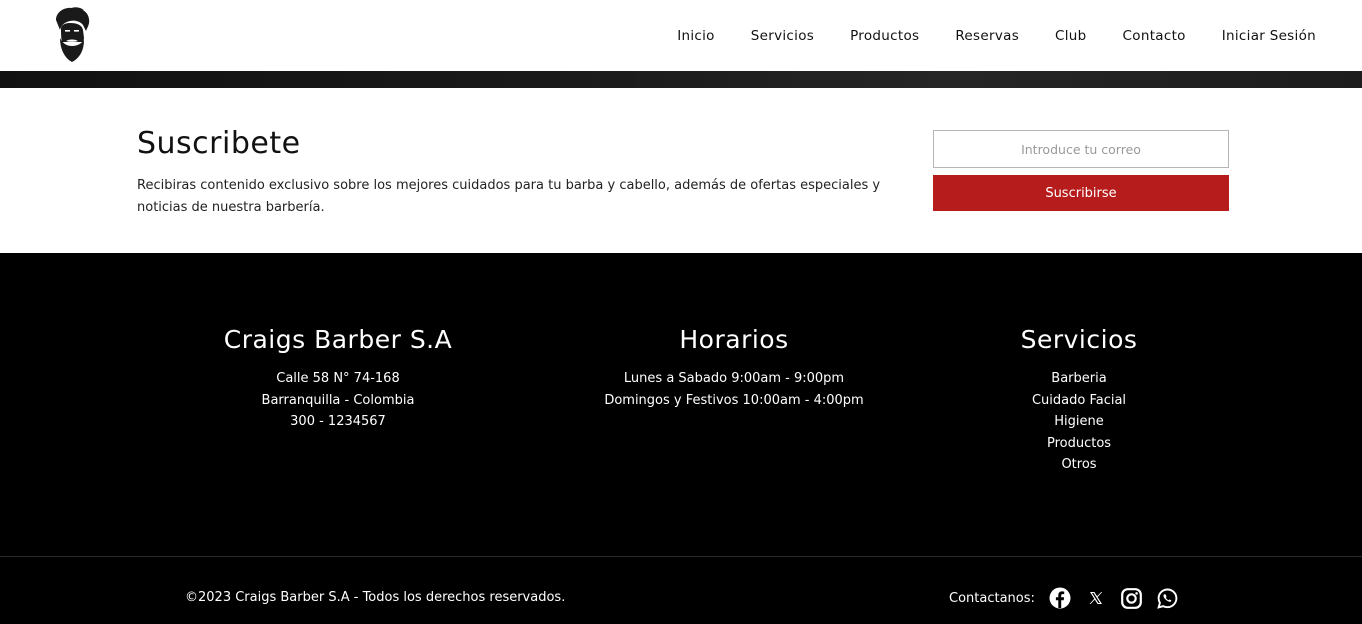  What do you see at coordinates (1071, 36) in the screenshot?
I see `nav-club: Club` at bounding box center [1071, 36].